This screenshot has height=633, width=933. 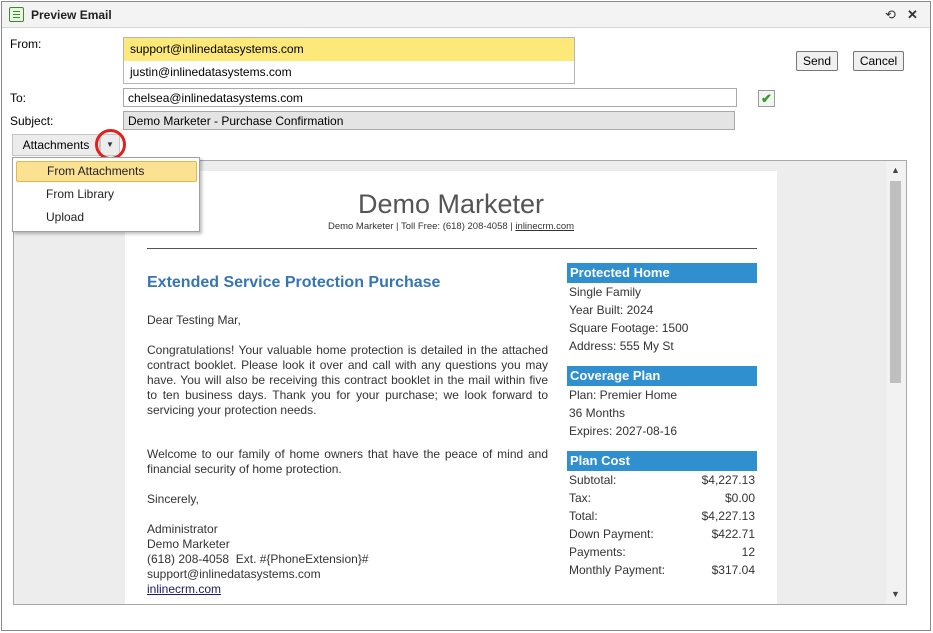 What do you see at coordinates (629, 328) in the screenshot?
I see `protected-home-line: Square Footage: 1500` at bounding box center [629, 328].